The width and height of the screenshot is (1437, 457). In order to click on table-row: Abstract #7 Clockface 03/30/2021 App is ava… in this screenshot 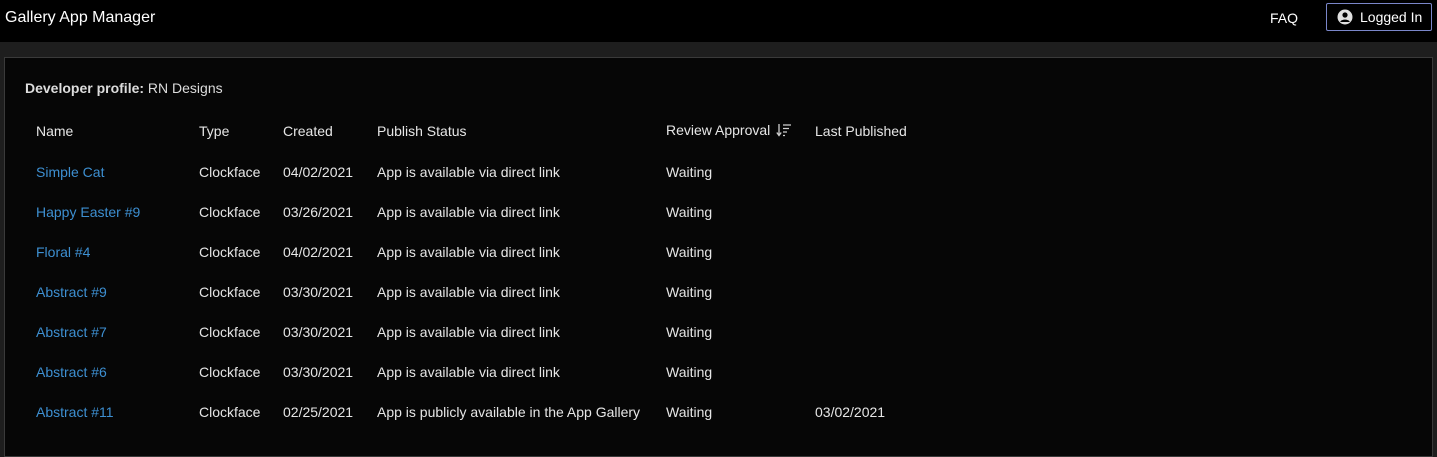, I will do `click(495, 332)`.